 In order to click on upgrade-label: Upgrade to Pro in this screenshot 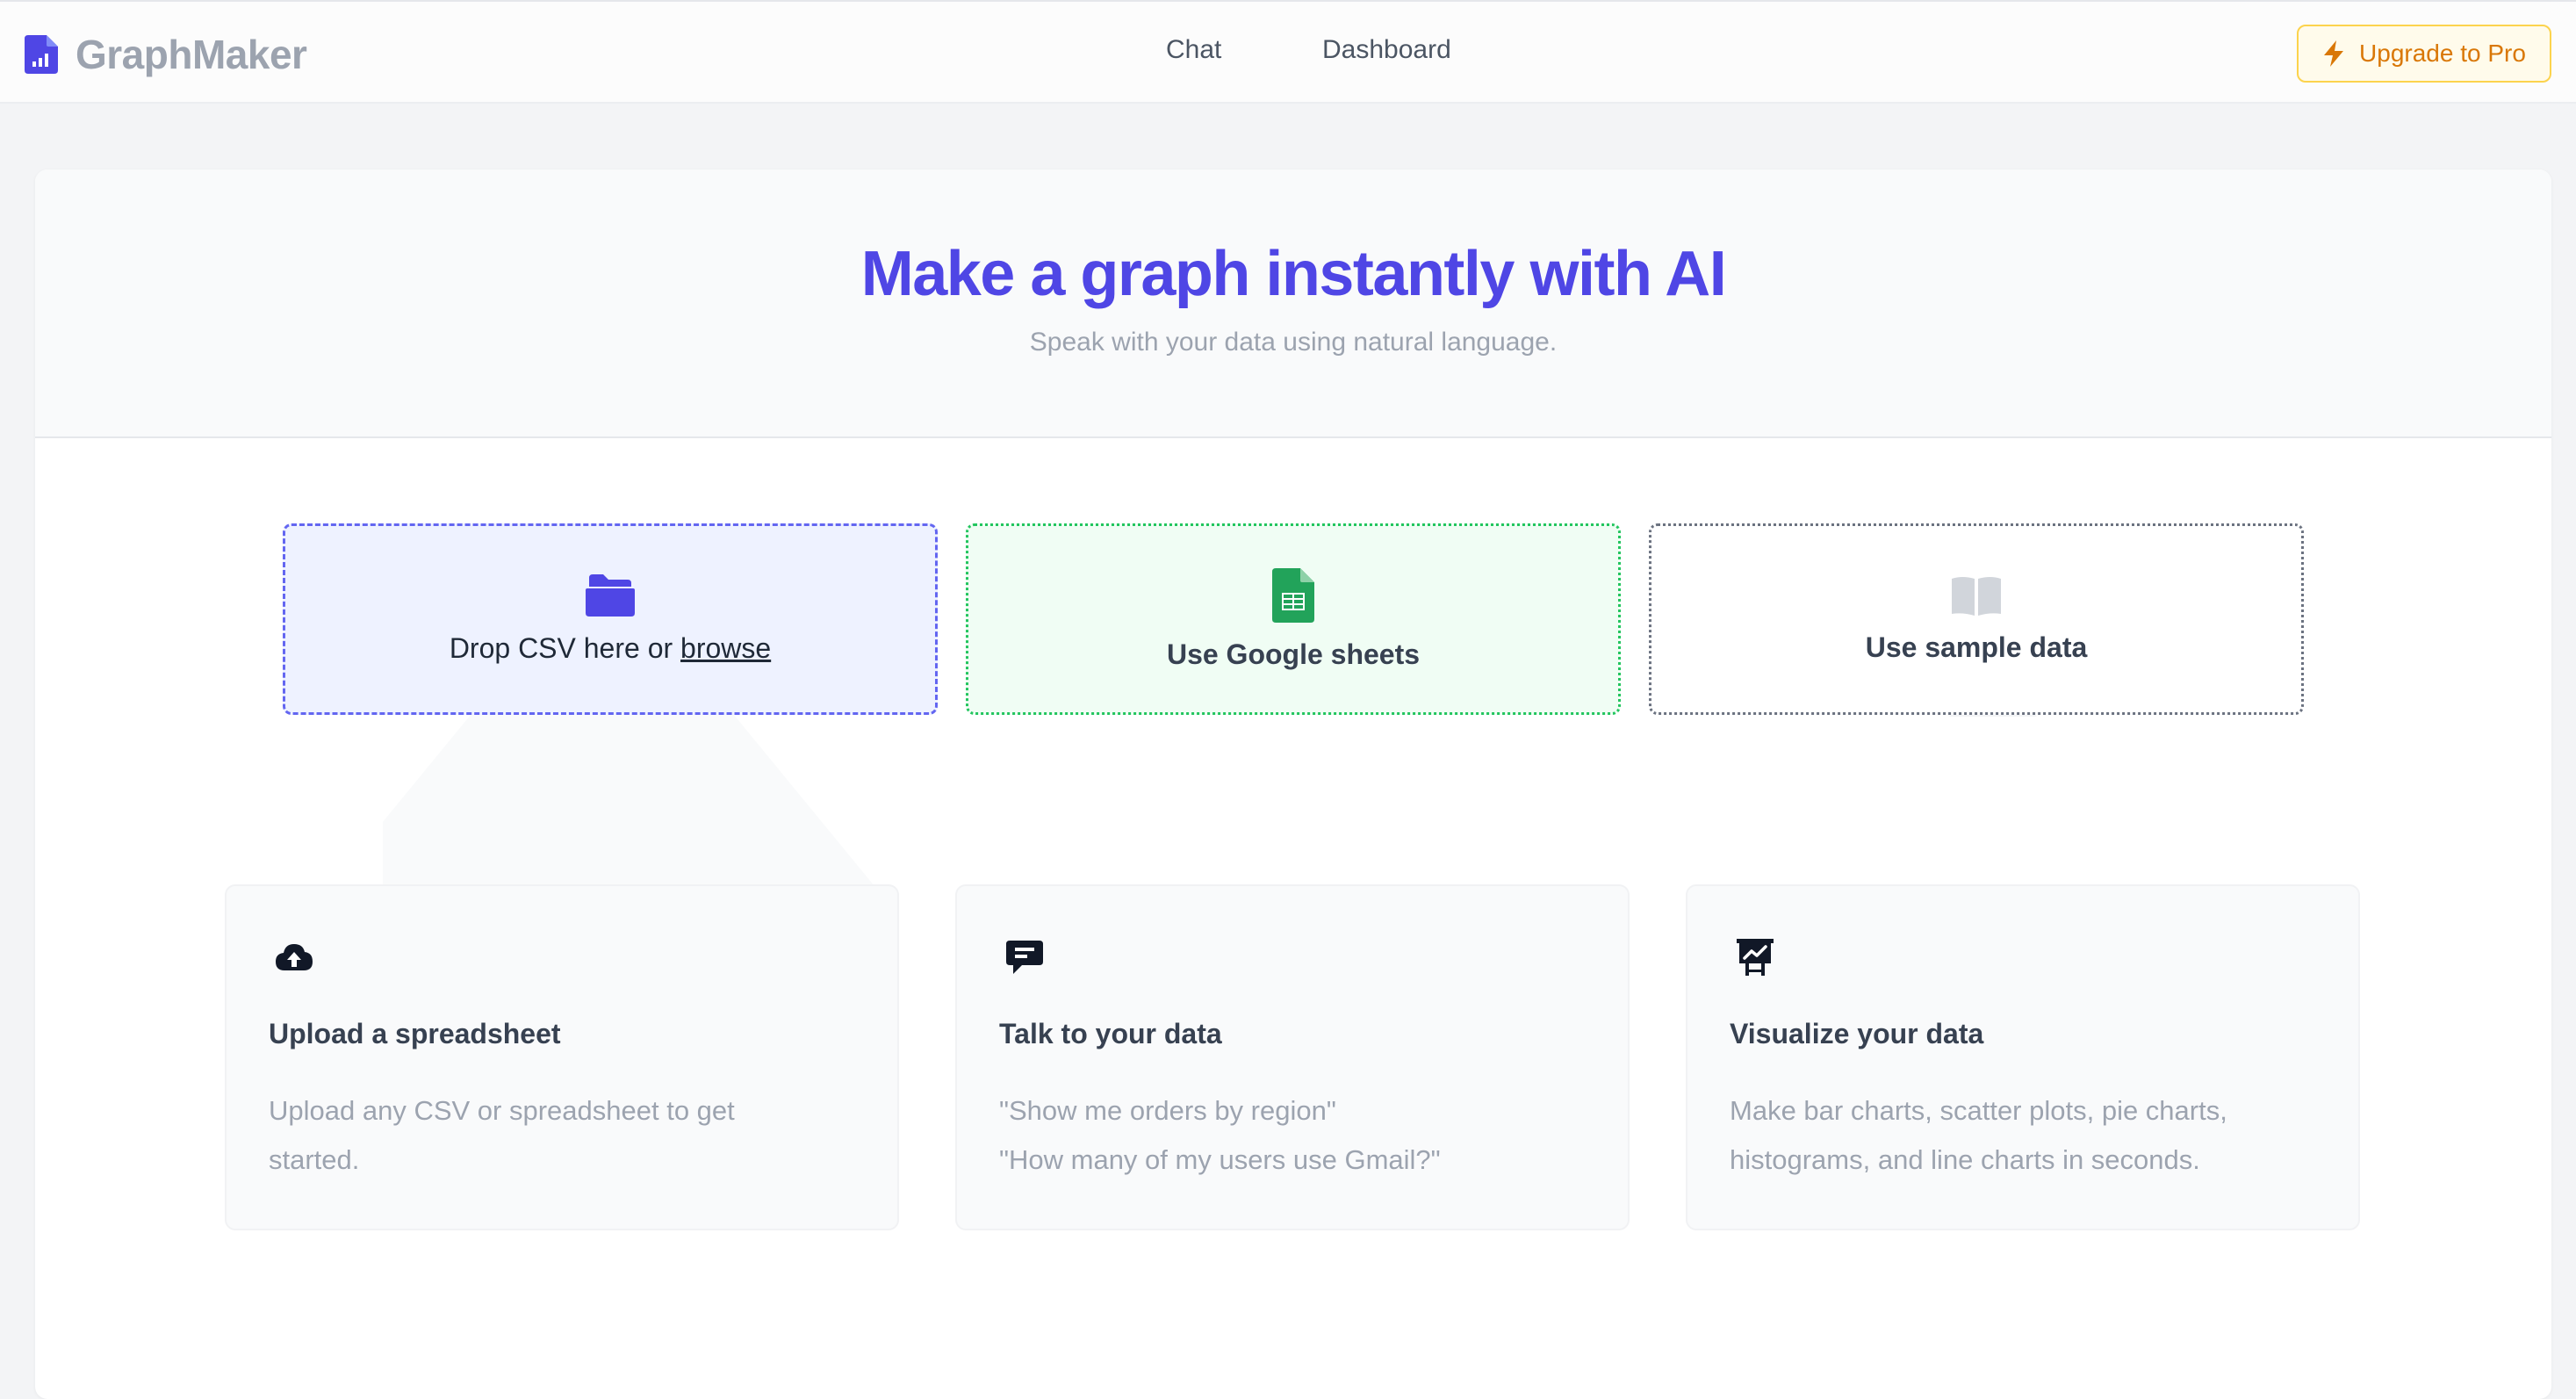, I will do `click(2442, 53)`.